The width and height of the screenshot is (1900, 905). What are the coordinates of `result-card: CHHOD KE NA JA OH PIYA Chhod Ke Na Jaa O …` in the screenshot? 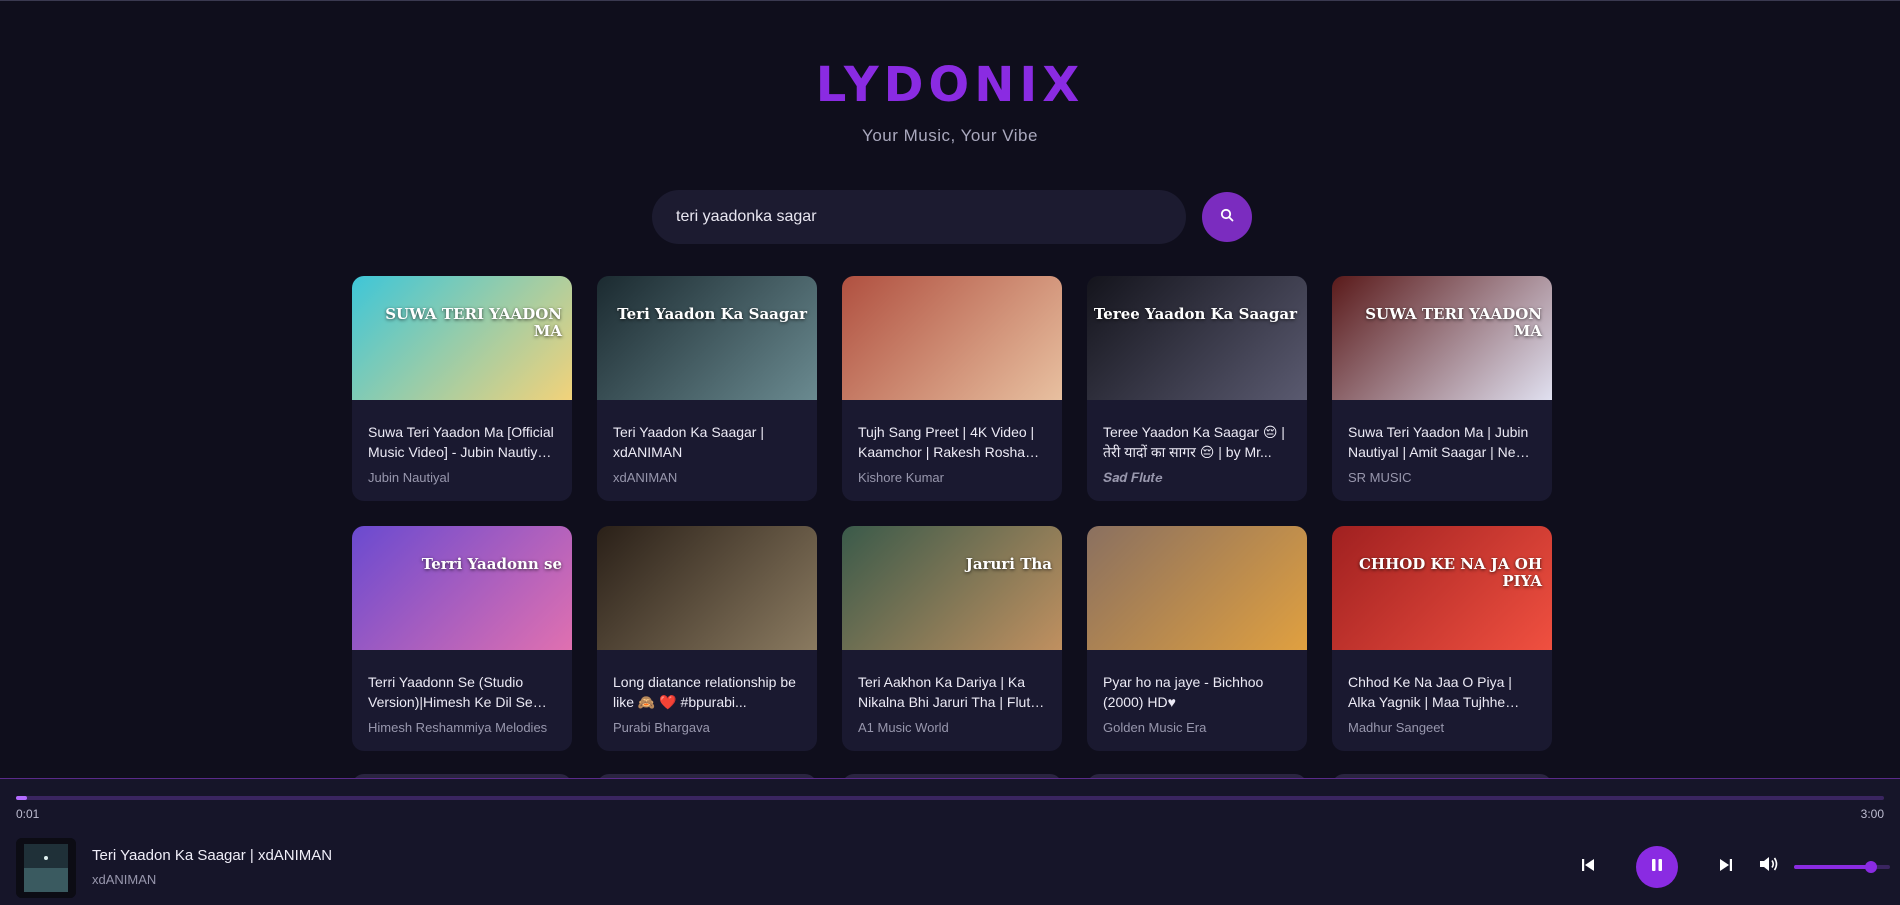 It's located at (1442, 638).